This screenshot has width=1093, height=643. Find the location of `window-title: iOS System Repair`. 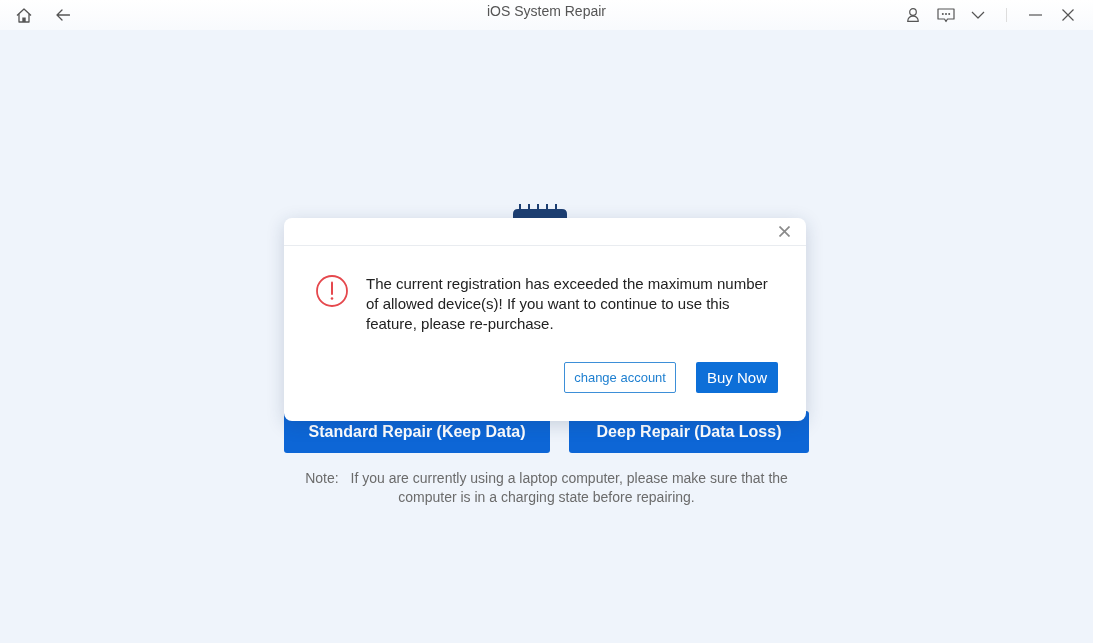

window-title: iOS System Repair is located at coordinates (546, 12).